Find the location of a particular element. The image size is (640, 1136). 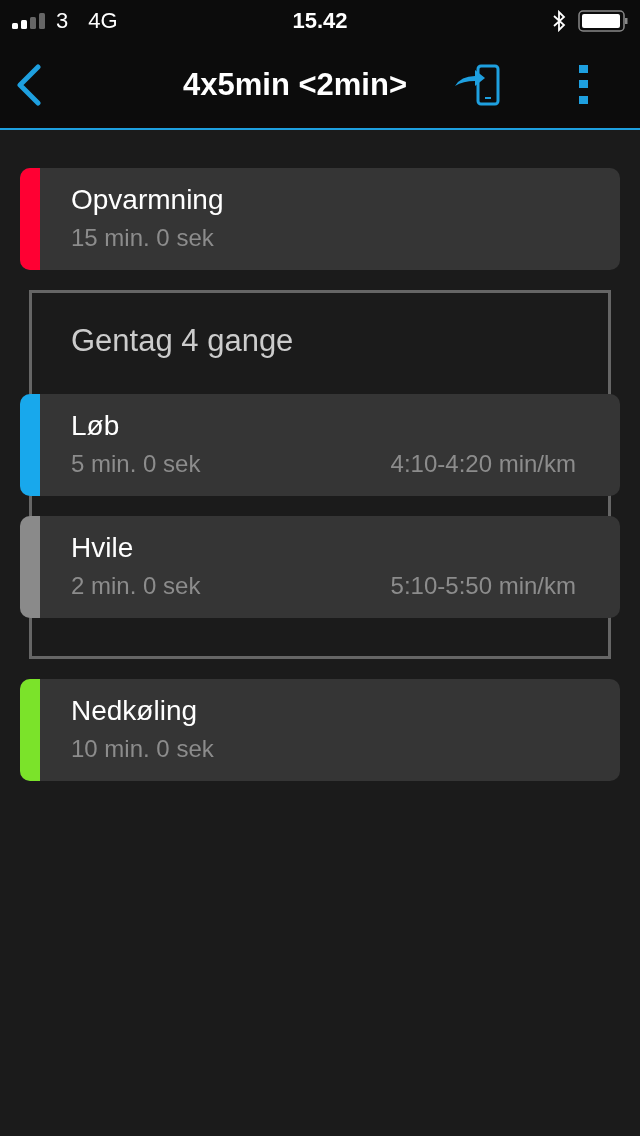

step-duration: 2 min. 0 sek is located at coordinates (136, 586).